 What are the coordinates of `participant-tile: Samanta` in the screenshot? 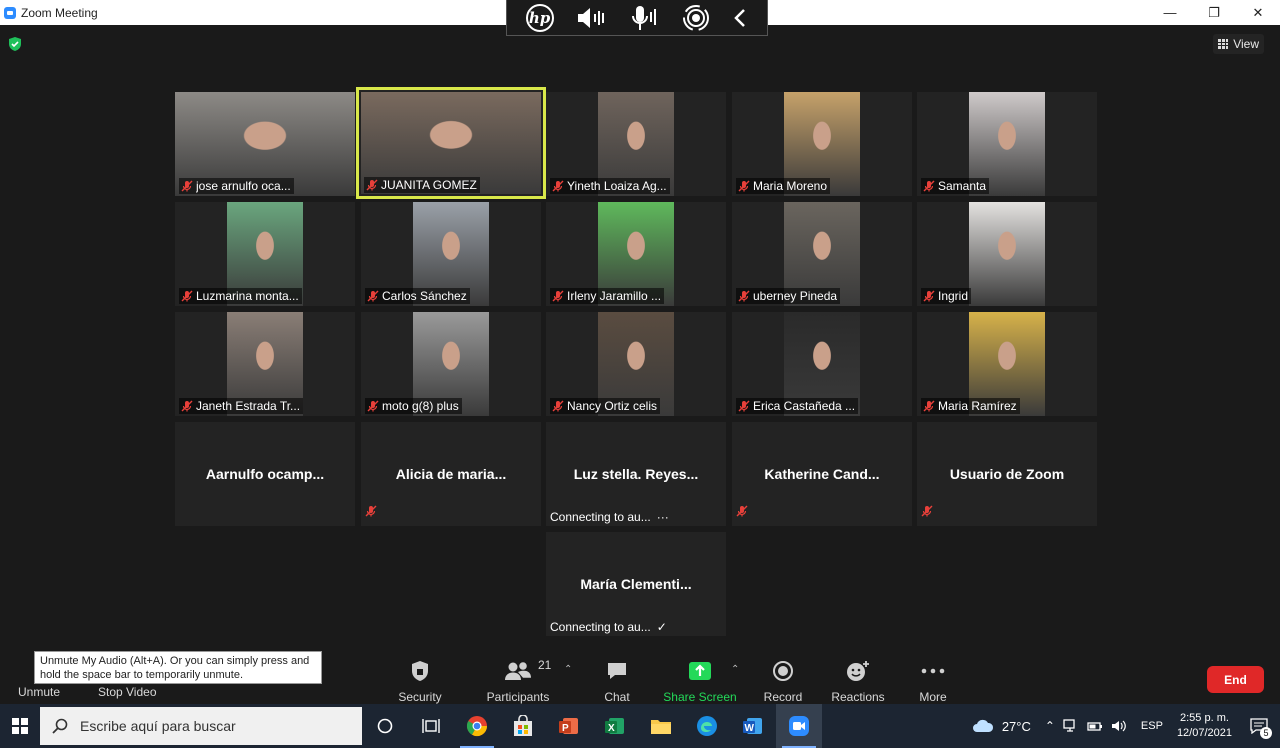 It's located at (1007, 144).